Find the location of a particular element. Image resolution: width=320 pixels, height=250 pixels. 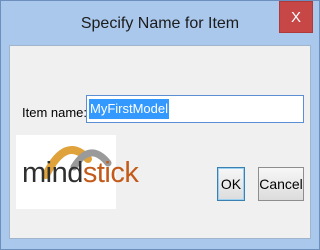

close-icon: X is located at coordinates (295, 17).